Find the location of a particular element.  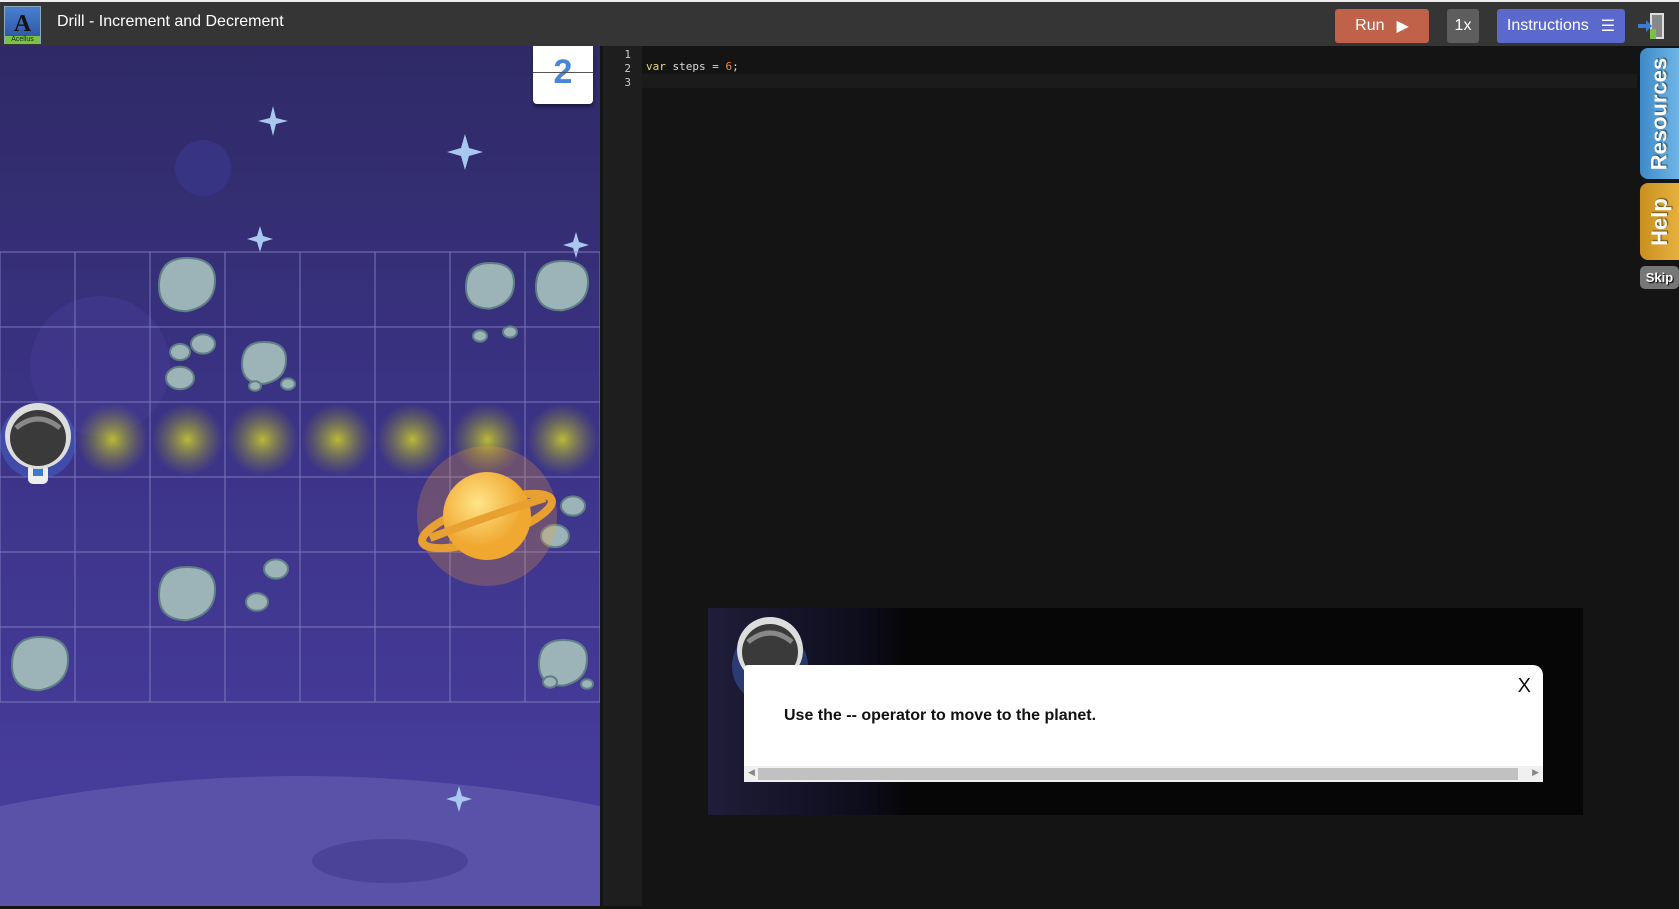

instructions-button: Instructions ☰ is located at coordinates (1561, 26).